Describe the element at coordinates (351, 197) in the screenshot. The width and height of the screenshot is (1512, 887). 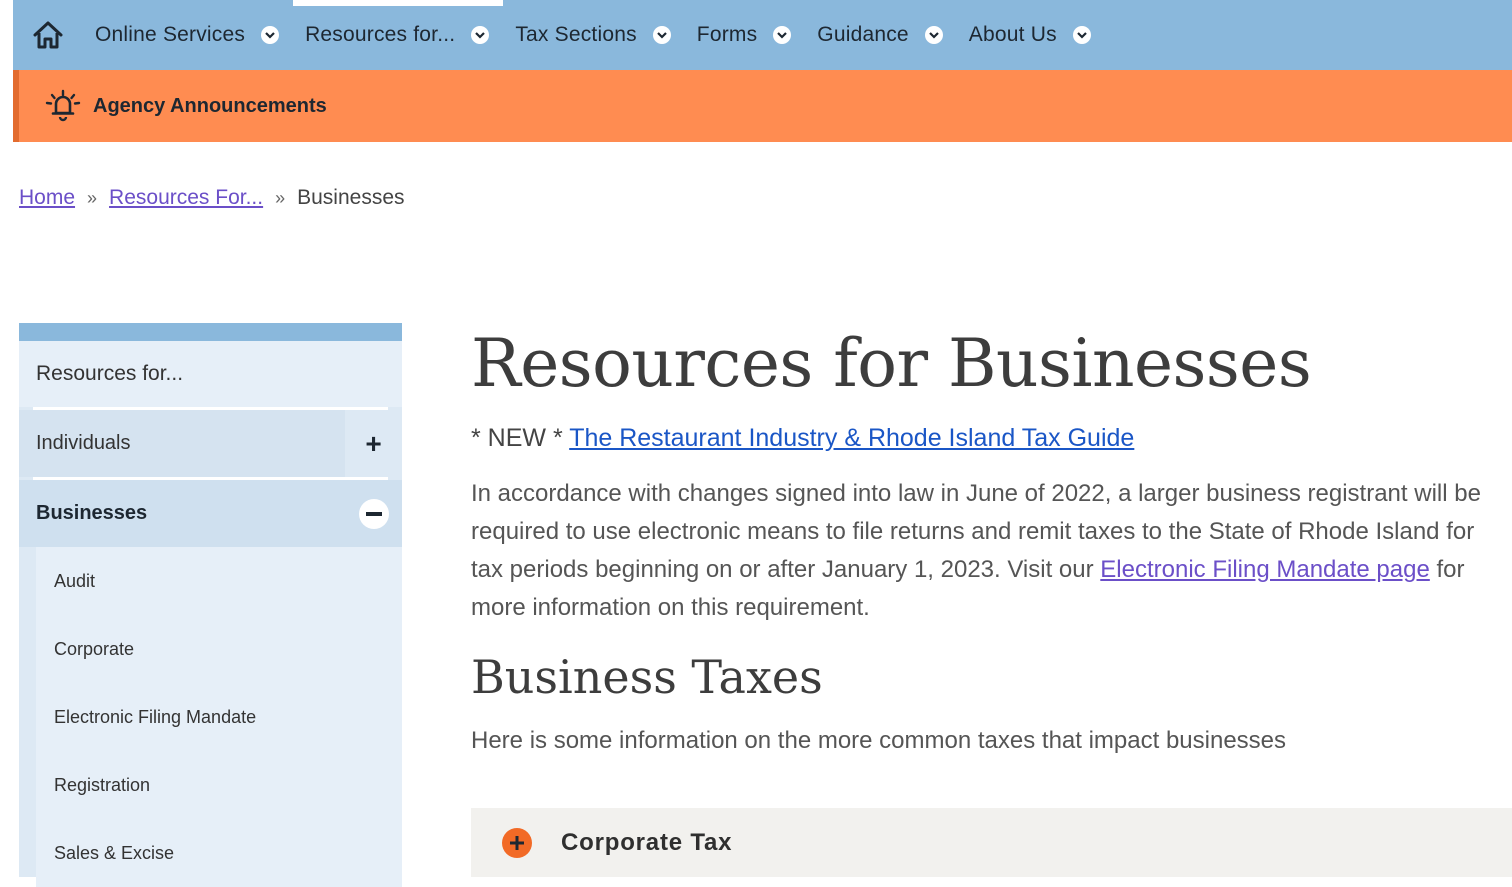
I see `breadcrumb-current: Businesses` at that location.